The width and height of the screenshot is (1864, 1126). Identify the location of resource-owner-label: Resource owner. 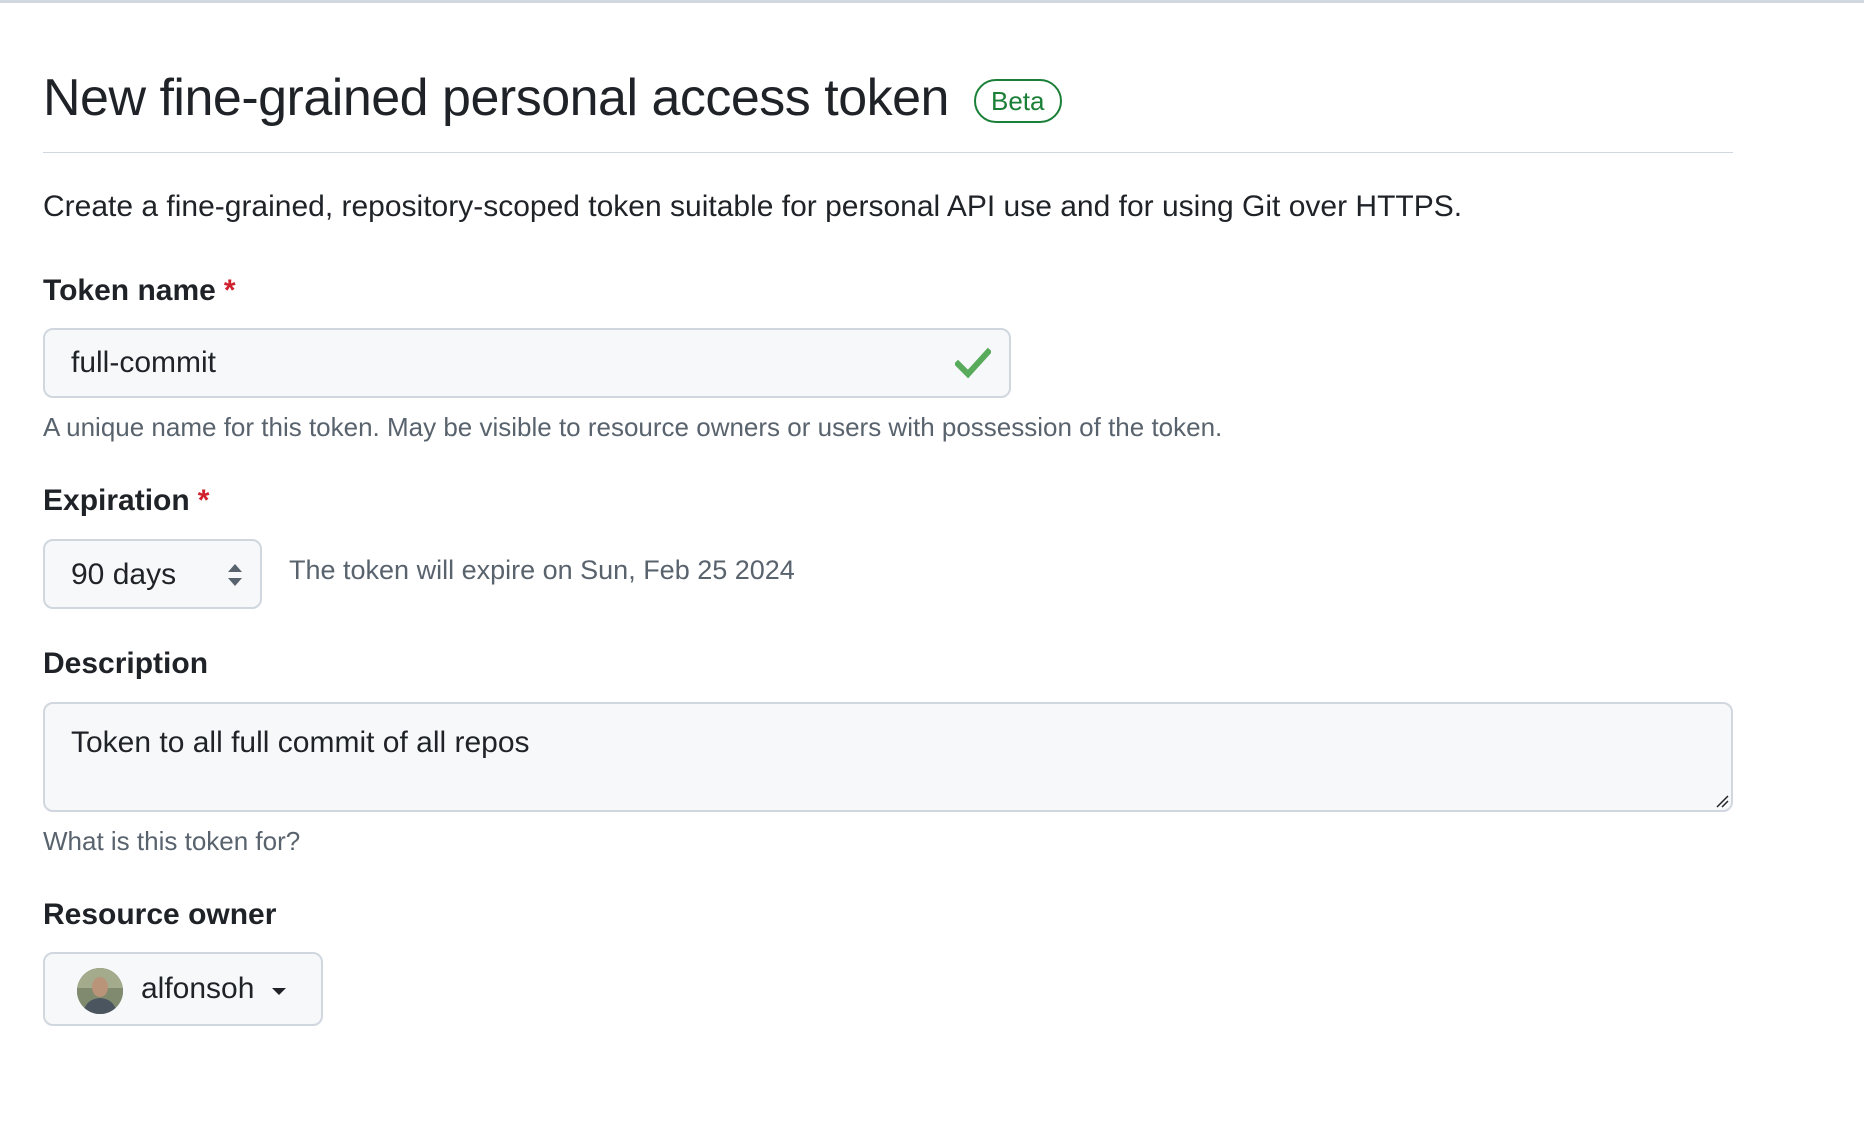
(159, 915).